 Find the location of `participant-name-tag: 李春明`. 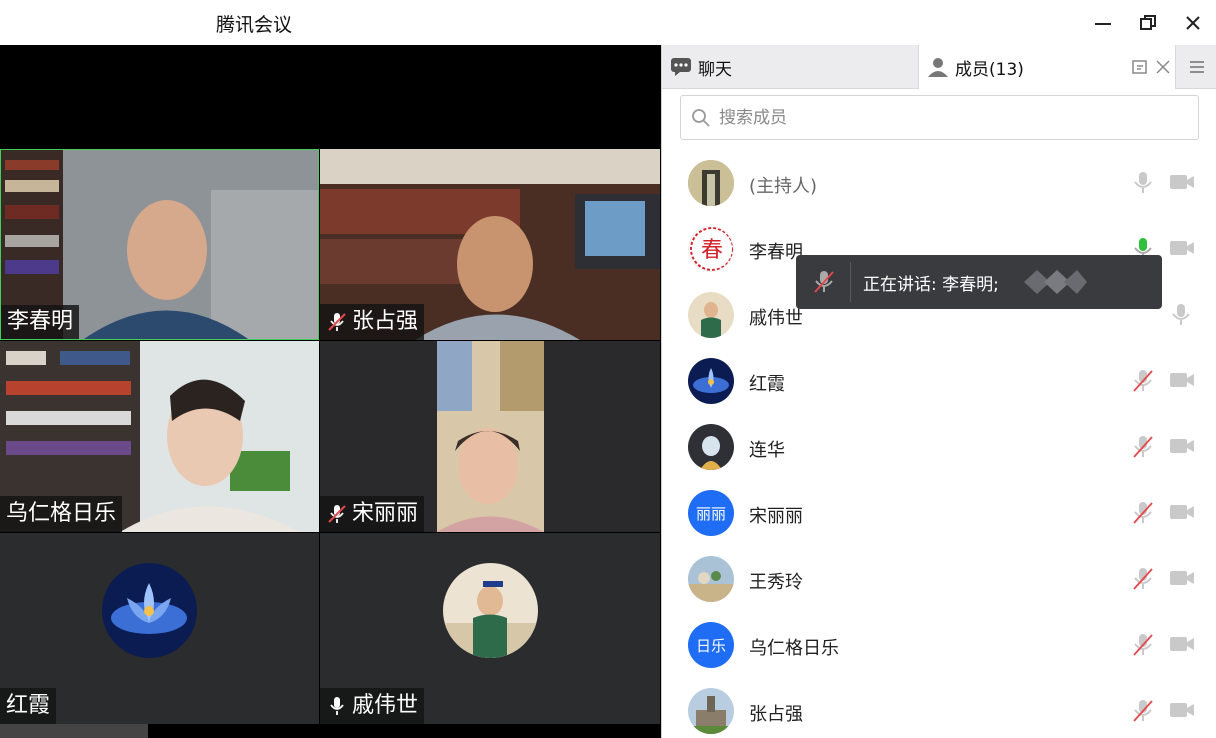

participant-name-tag: 李春明 is located at coordinates (40, 322).